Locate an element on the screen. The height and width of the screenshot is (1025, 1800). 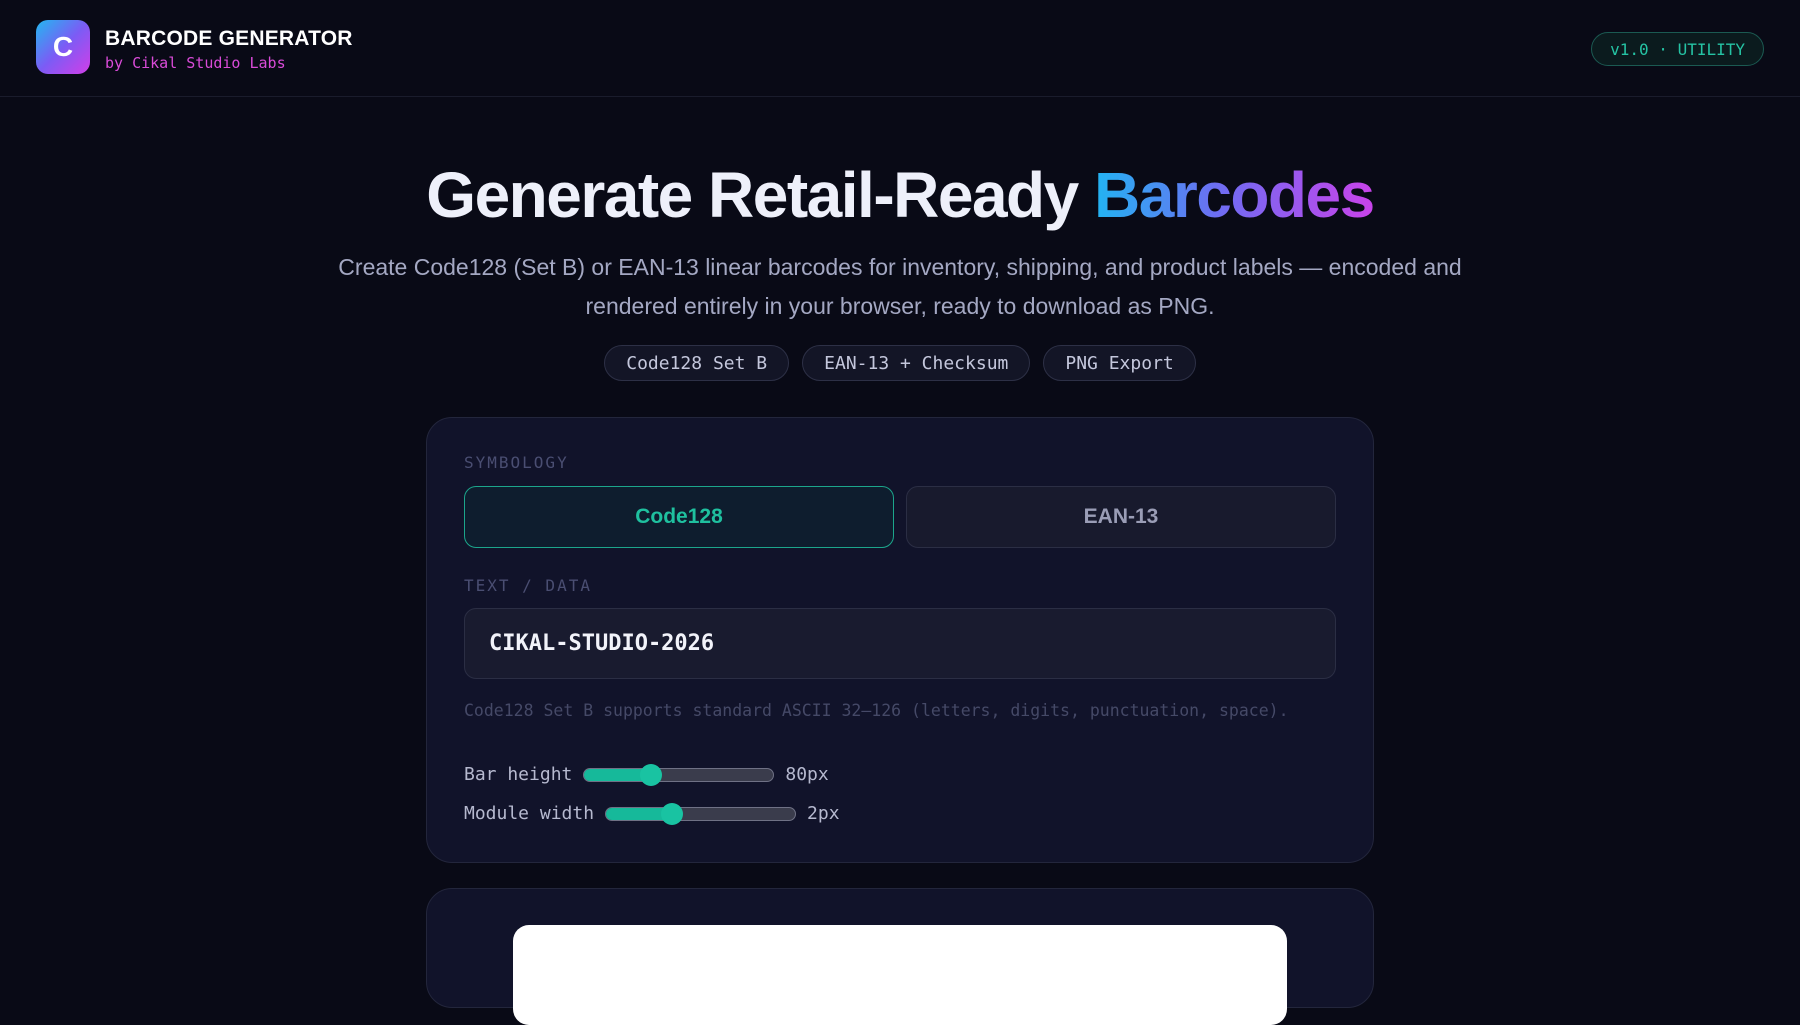
bar-height-value: 80px is located at coordinates (807, 774).